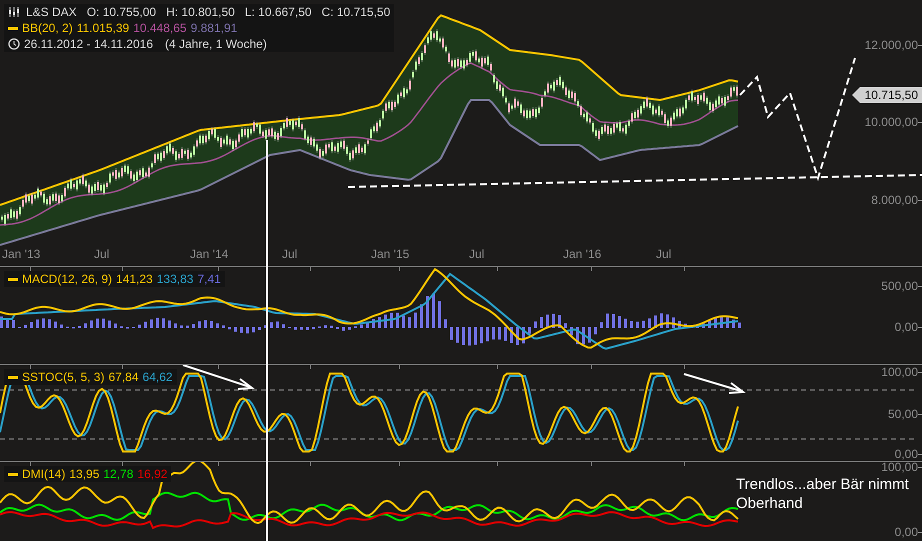 This screenshot has width=922, height=541. Describe the element at coordinates (278, 12) in the screenshot. I see `ohlc-value: L: 10.667,50` at that location.